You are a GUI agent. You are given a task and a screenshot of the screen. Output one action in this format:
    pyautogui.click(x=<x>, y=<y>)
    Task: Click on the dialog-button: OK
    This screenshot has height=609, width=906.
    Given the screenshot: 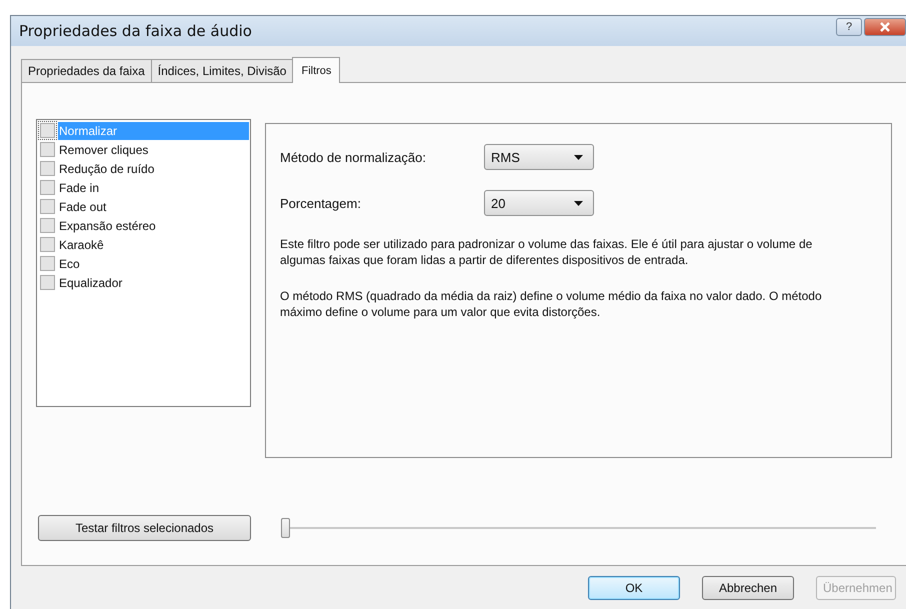 What is the action you would take?
    pyautogui.click(x=634, y=588)
    